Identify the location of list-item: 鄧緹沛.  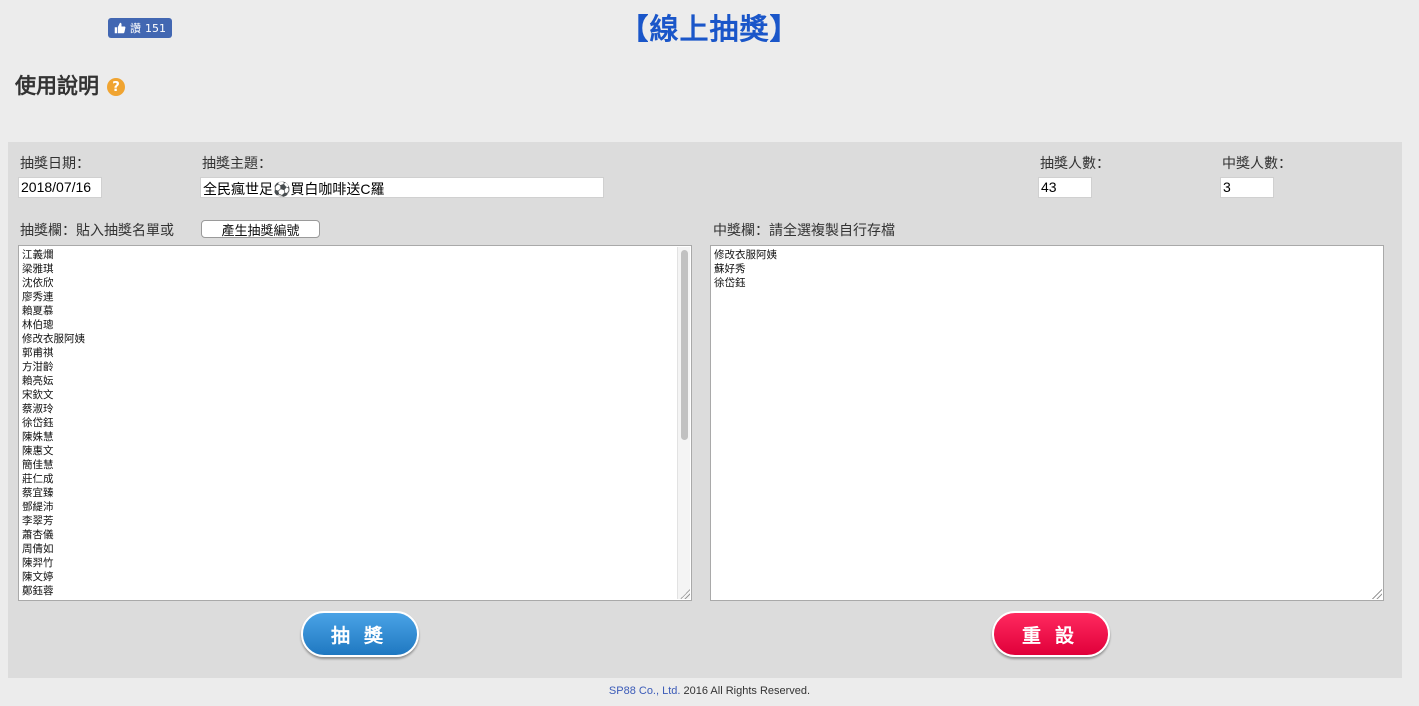
(38, 507).